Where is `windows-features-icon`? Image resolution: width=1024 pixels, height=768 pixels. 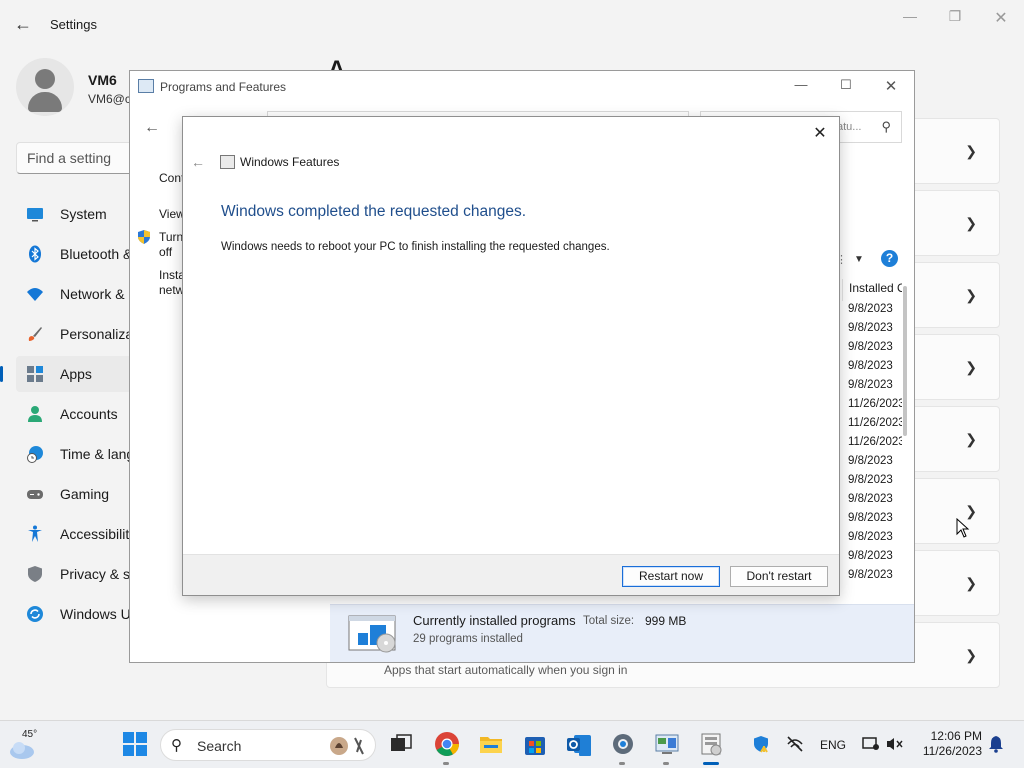 windows-features-icon is located at coordinates (227, 162).